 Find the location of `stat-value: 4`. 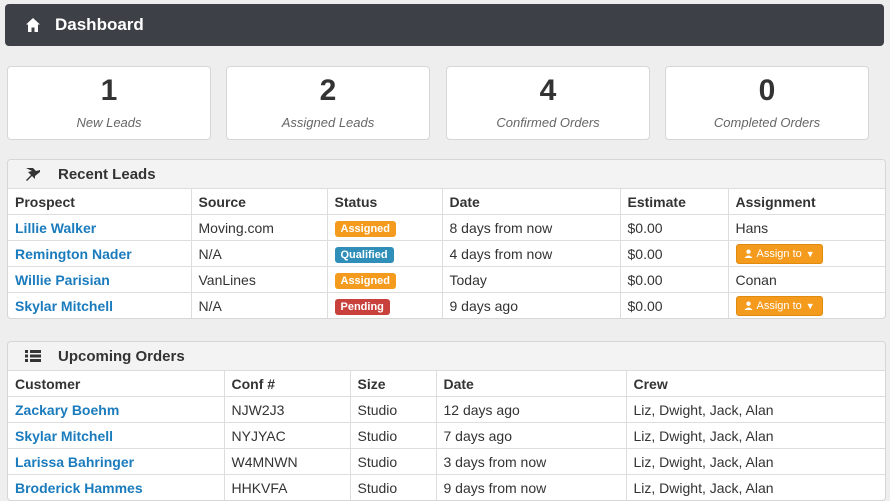

stat-value: 4 is located at coordinates (548, 90).